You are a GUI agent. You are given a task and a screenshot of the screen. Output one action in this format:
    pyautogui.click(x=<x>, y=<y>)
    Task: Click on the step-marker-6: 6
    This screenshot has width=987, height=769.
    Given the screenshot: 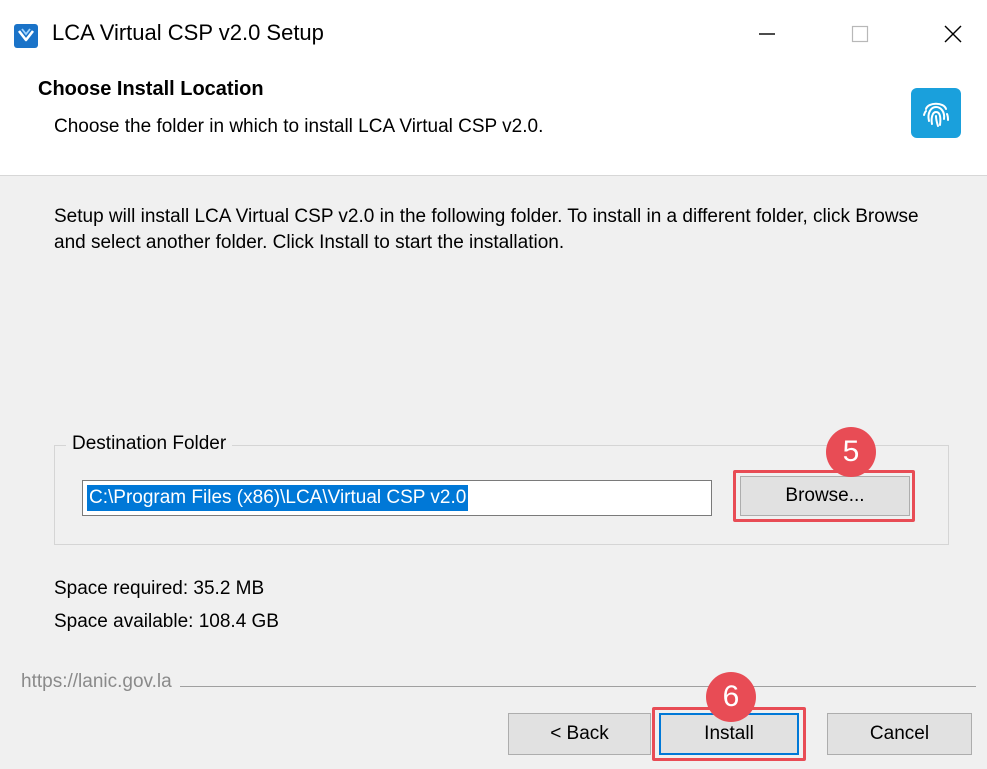 What is the action you would take?
    pyautogui.click(x=731, y=697)
    